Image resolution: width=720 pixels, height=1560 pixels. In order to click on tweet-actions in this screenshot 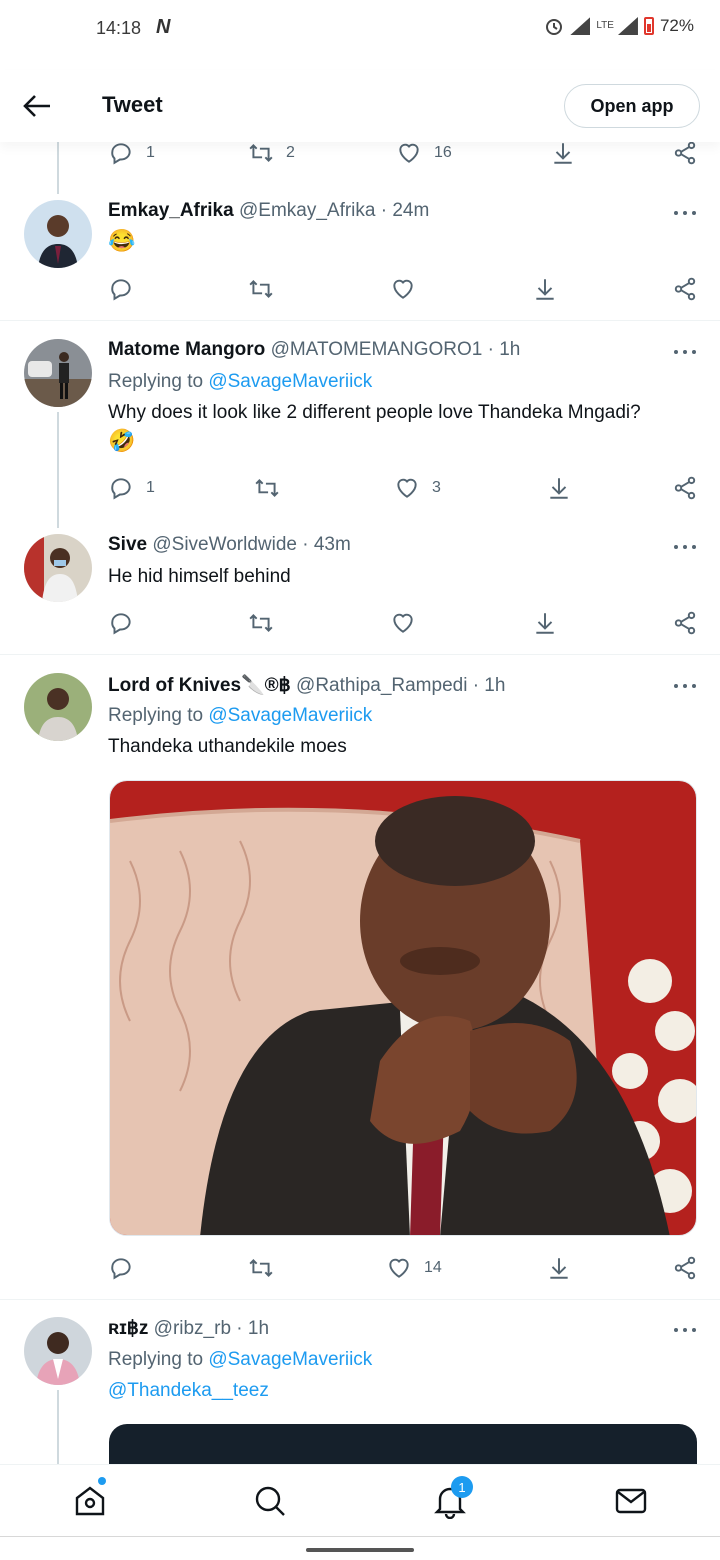, I will do `click(404, 624)`.